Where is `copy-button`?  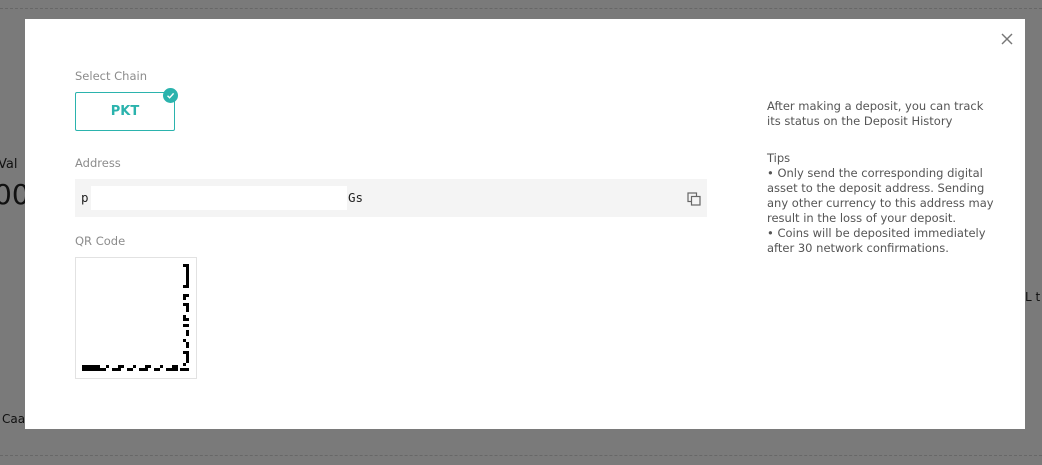
copy-button is located at coordinates (694, 198).